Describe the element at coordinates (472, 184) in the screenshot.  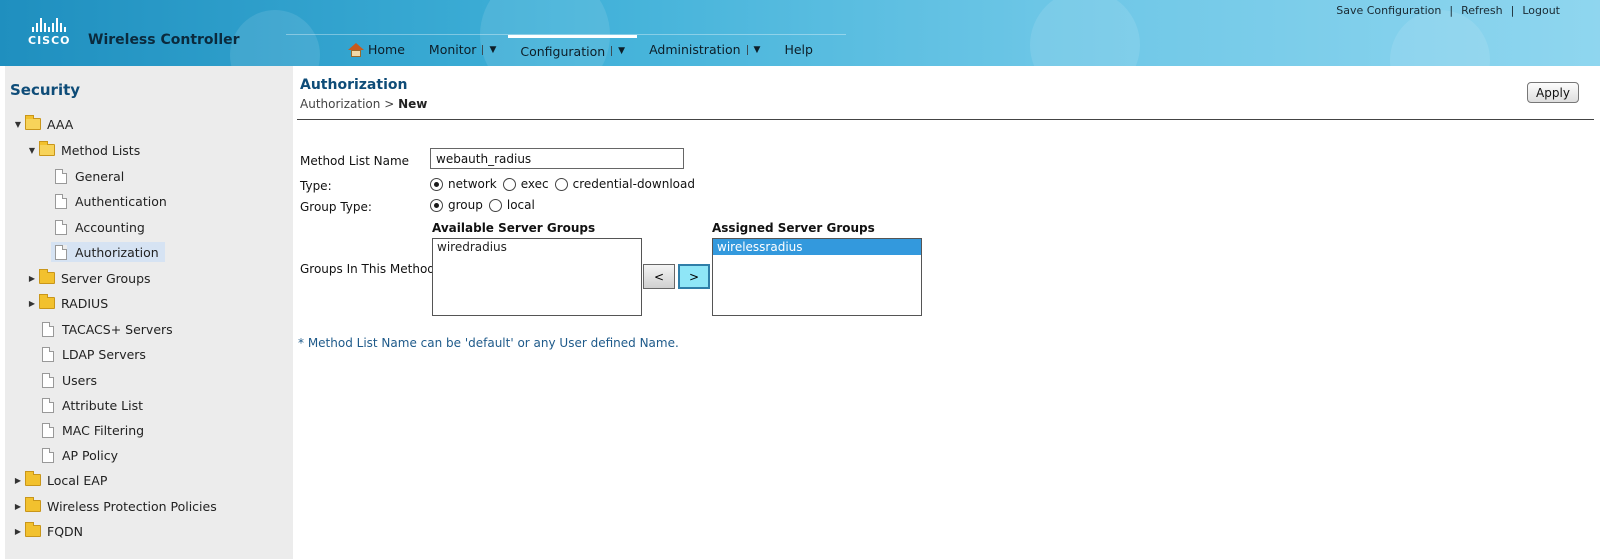
I see `radio-label: network` at that location.